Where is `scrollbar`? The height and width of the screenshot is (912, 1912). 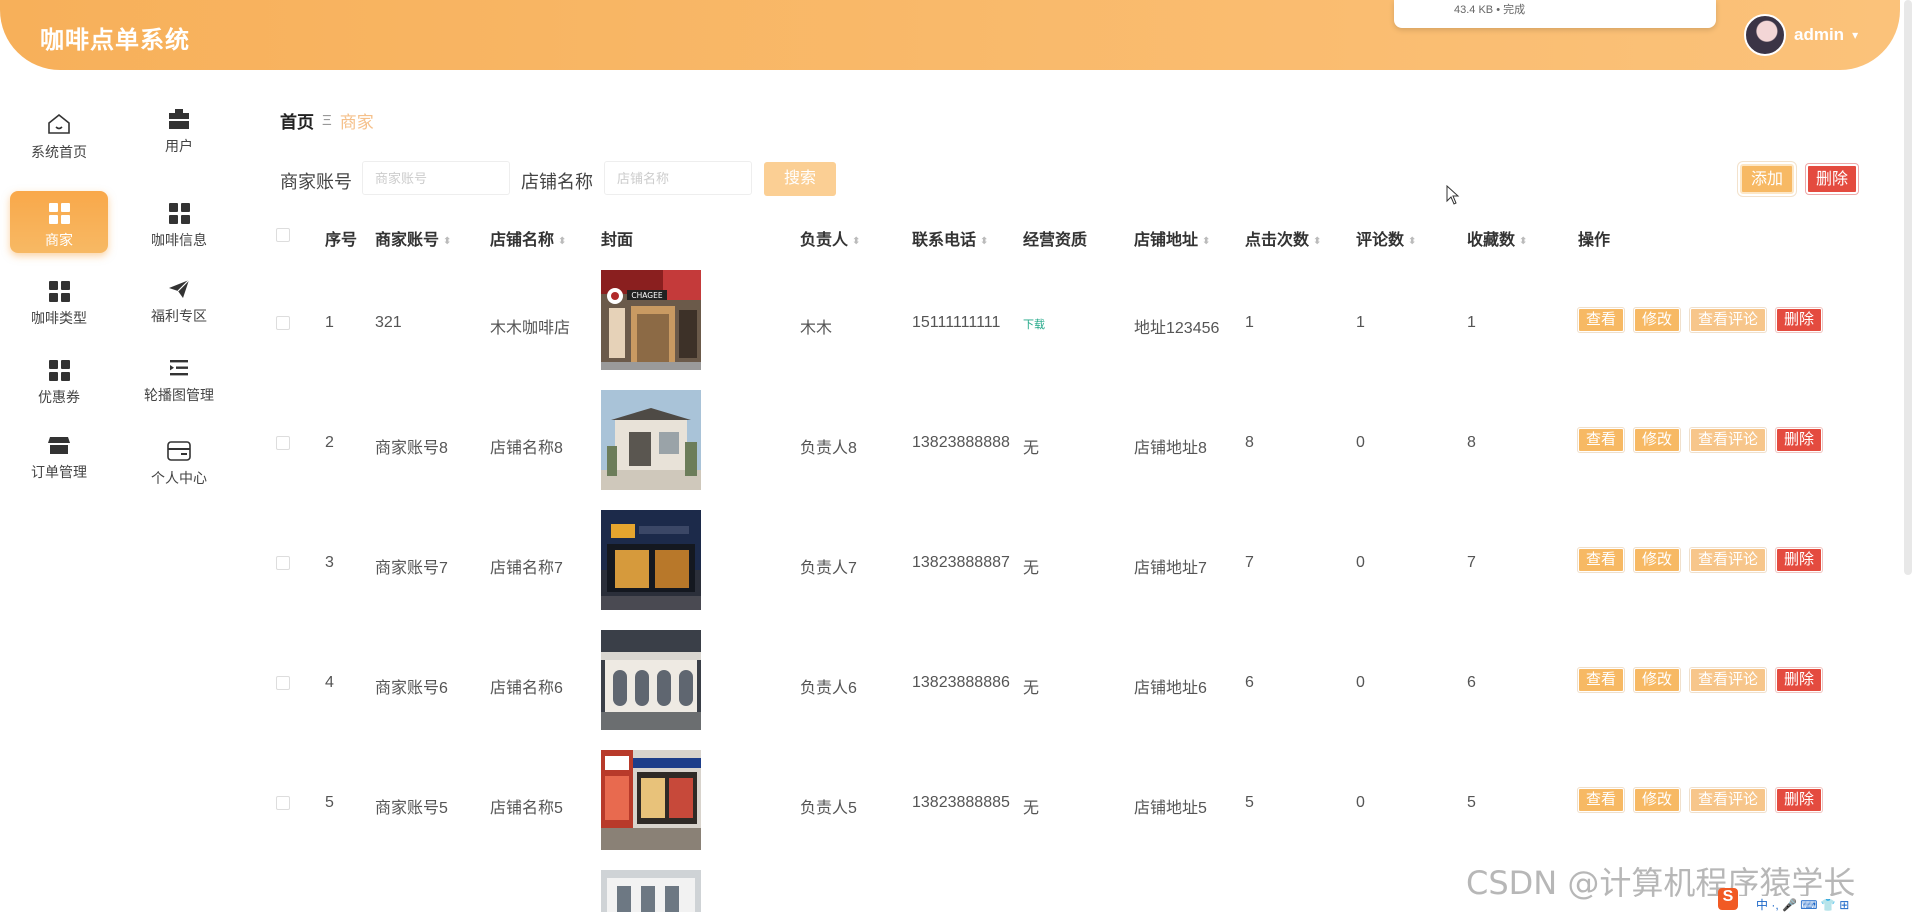
scrollbar is located at coordinates (1908, 287).